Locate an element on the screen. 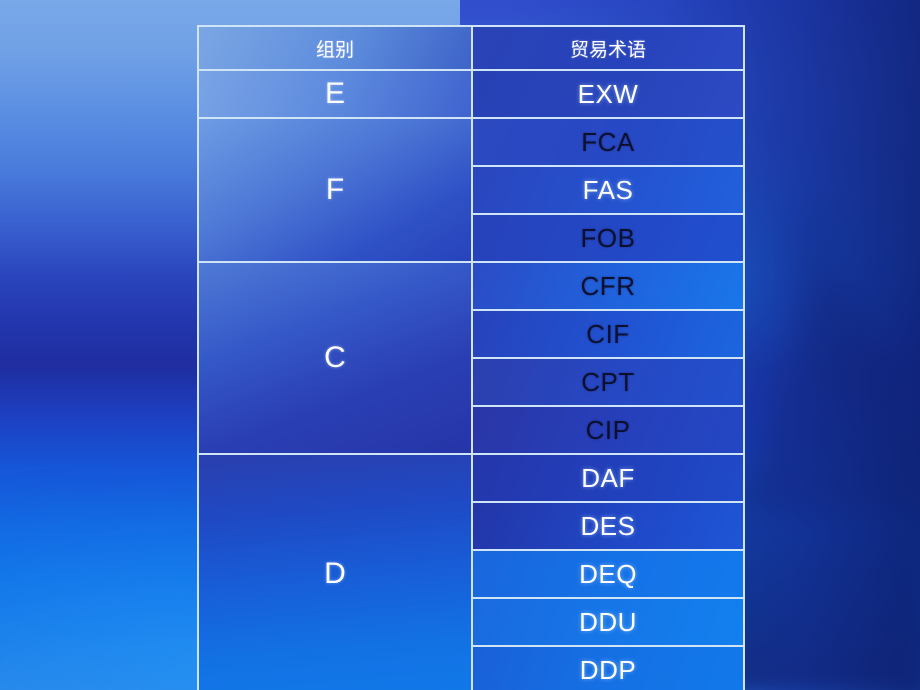 Image resolution: width=920 pixels, height=690 pixels. table-row: E EXW is located at coordinates (471, 94).